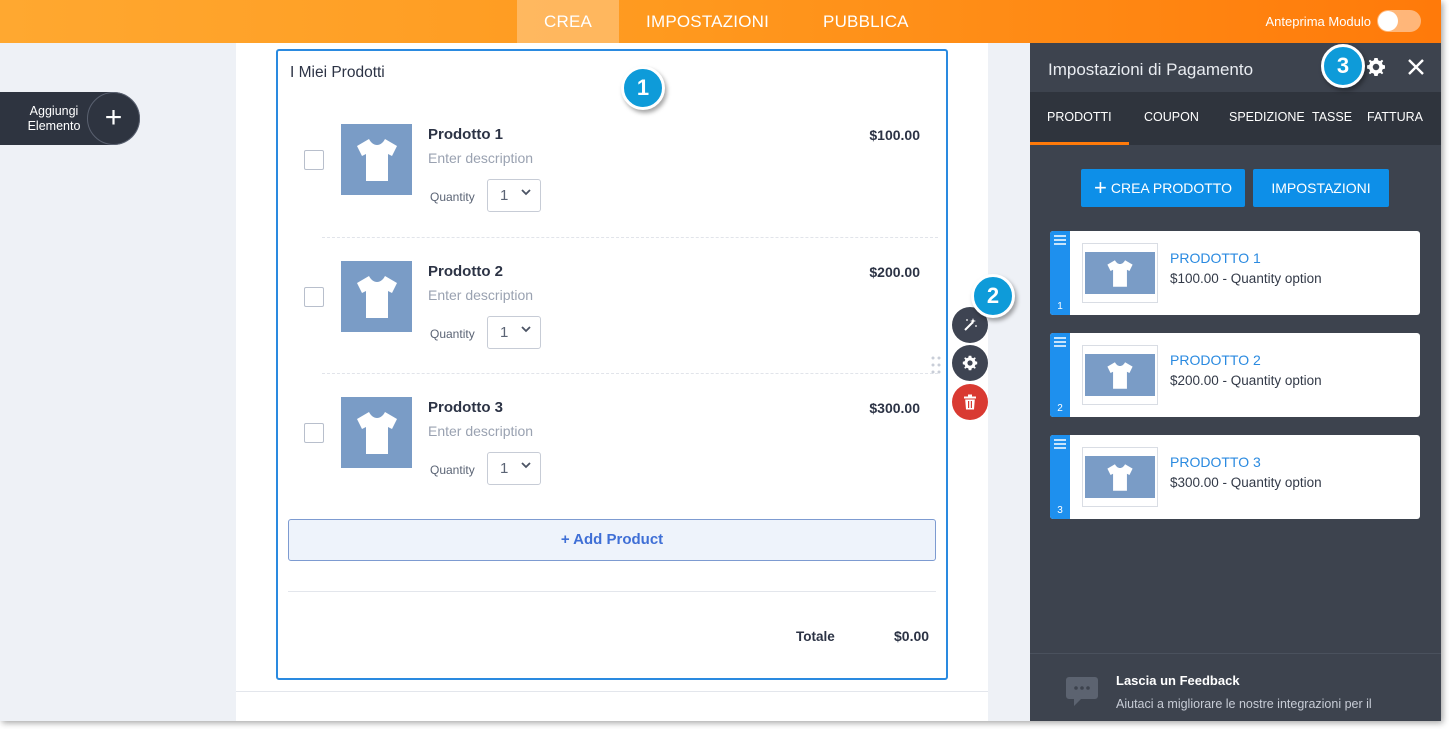 The width and height of the screenshot is (1449, 729). I want to click on add-product-button: + Add Product, so click(612, 540).